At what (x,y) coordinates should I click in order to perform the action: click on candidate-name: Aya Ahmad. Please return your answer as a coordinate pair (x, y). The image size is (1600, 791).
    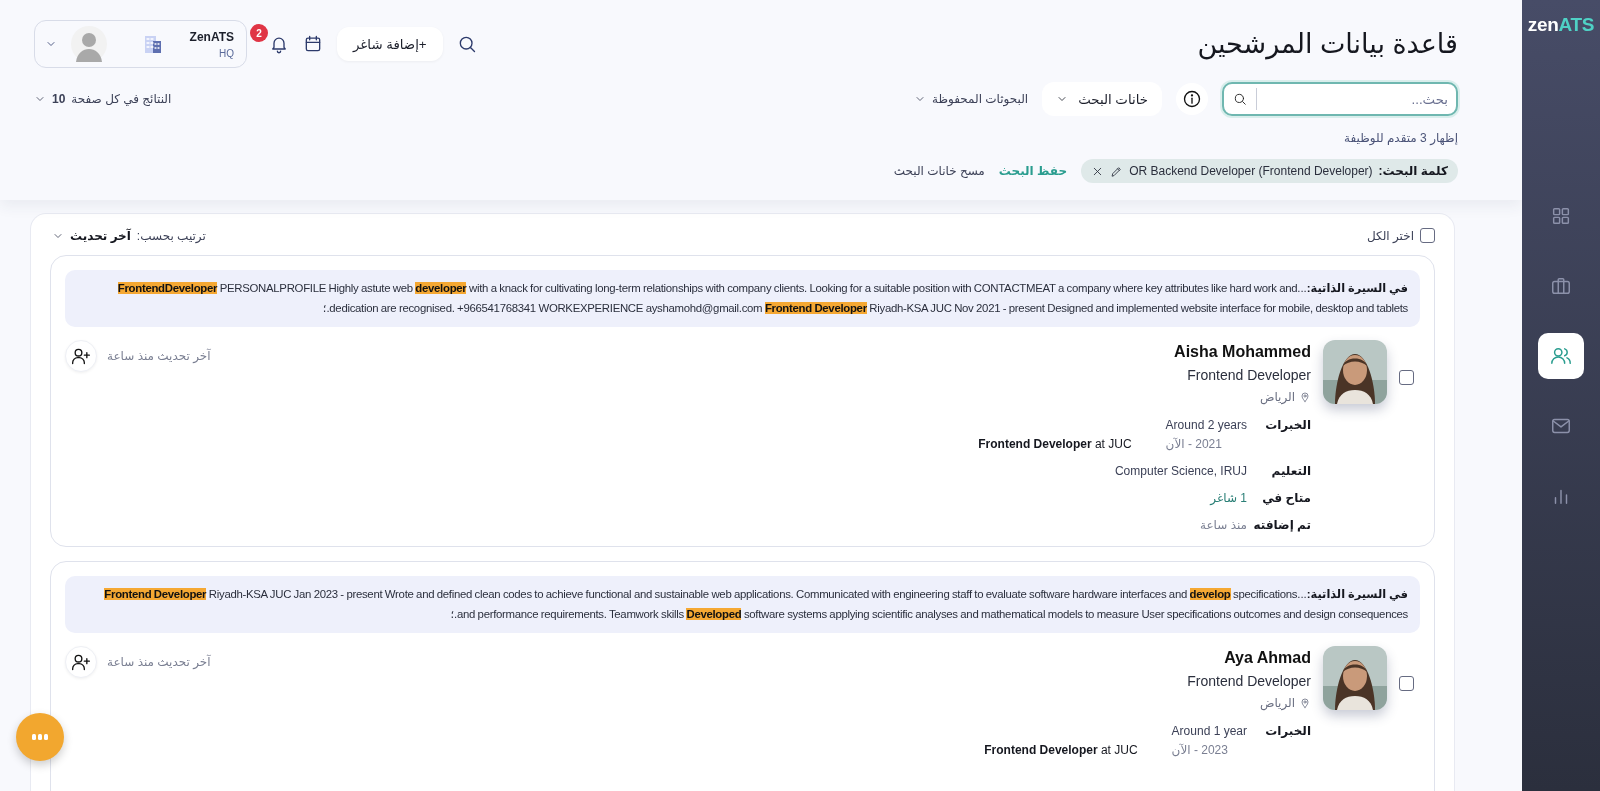
    Looking at the image, I should click on (1267, 658).